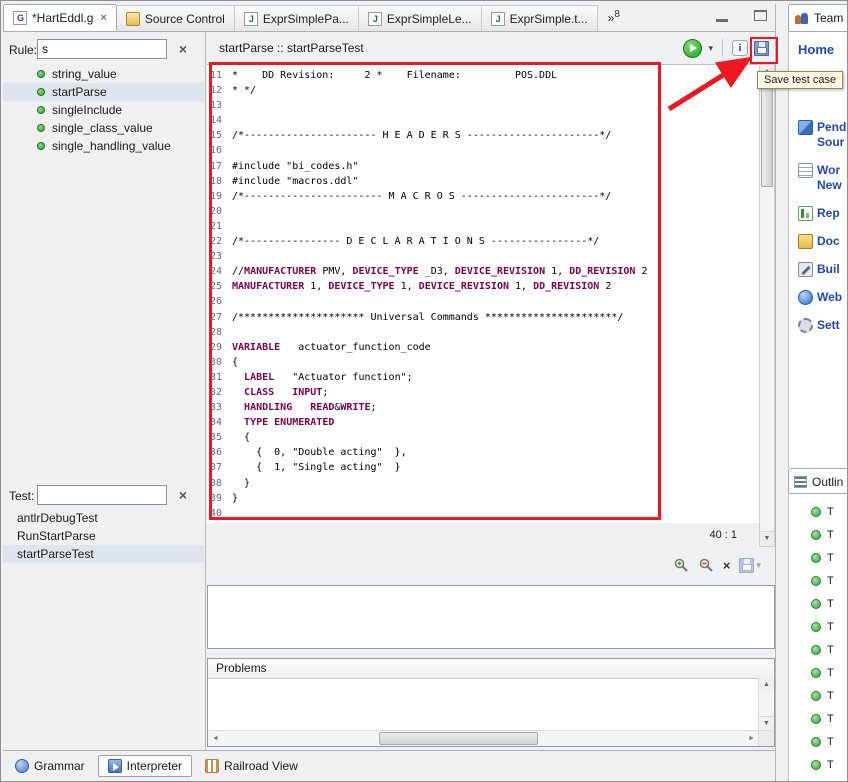 The height and width of the screenshot is (782, 848). What do you see at coordinates (319, 453) in the screenshot?
I see `code-line: { 0, "Double acting" },` at bounding box center [319, 453].